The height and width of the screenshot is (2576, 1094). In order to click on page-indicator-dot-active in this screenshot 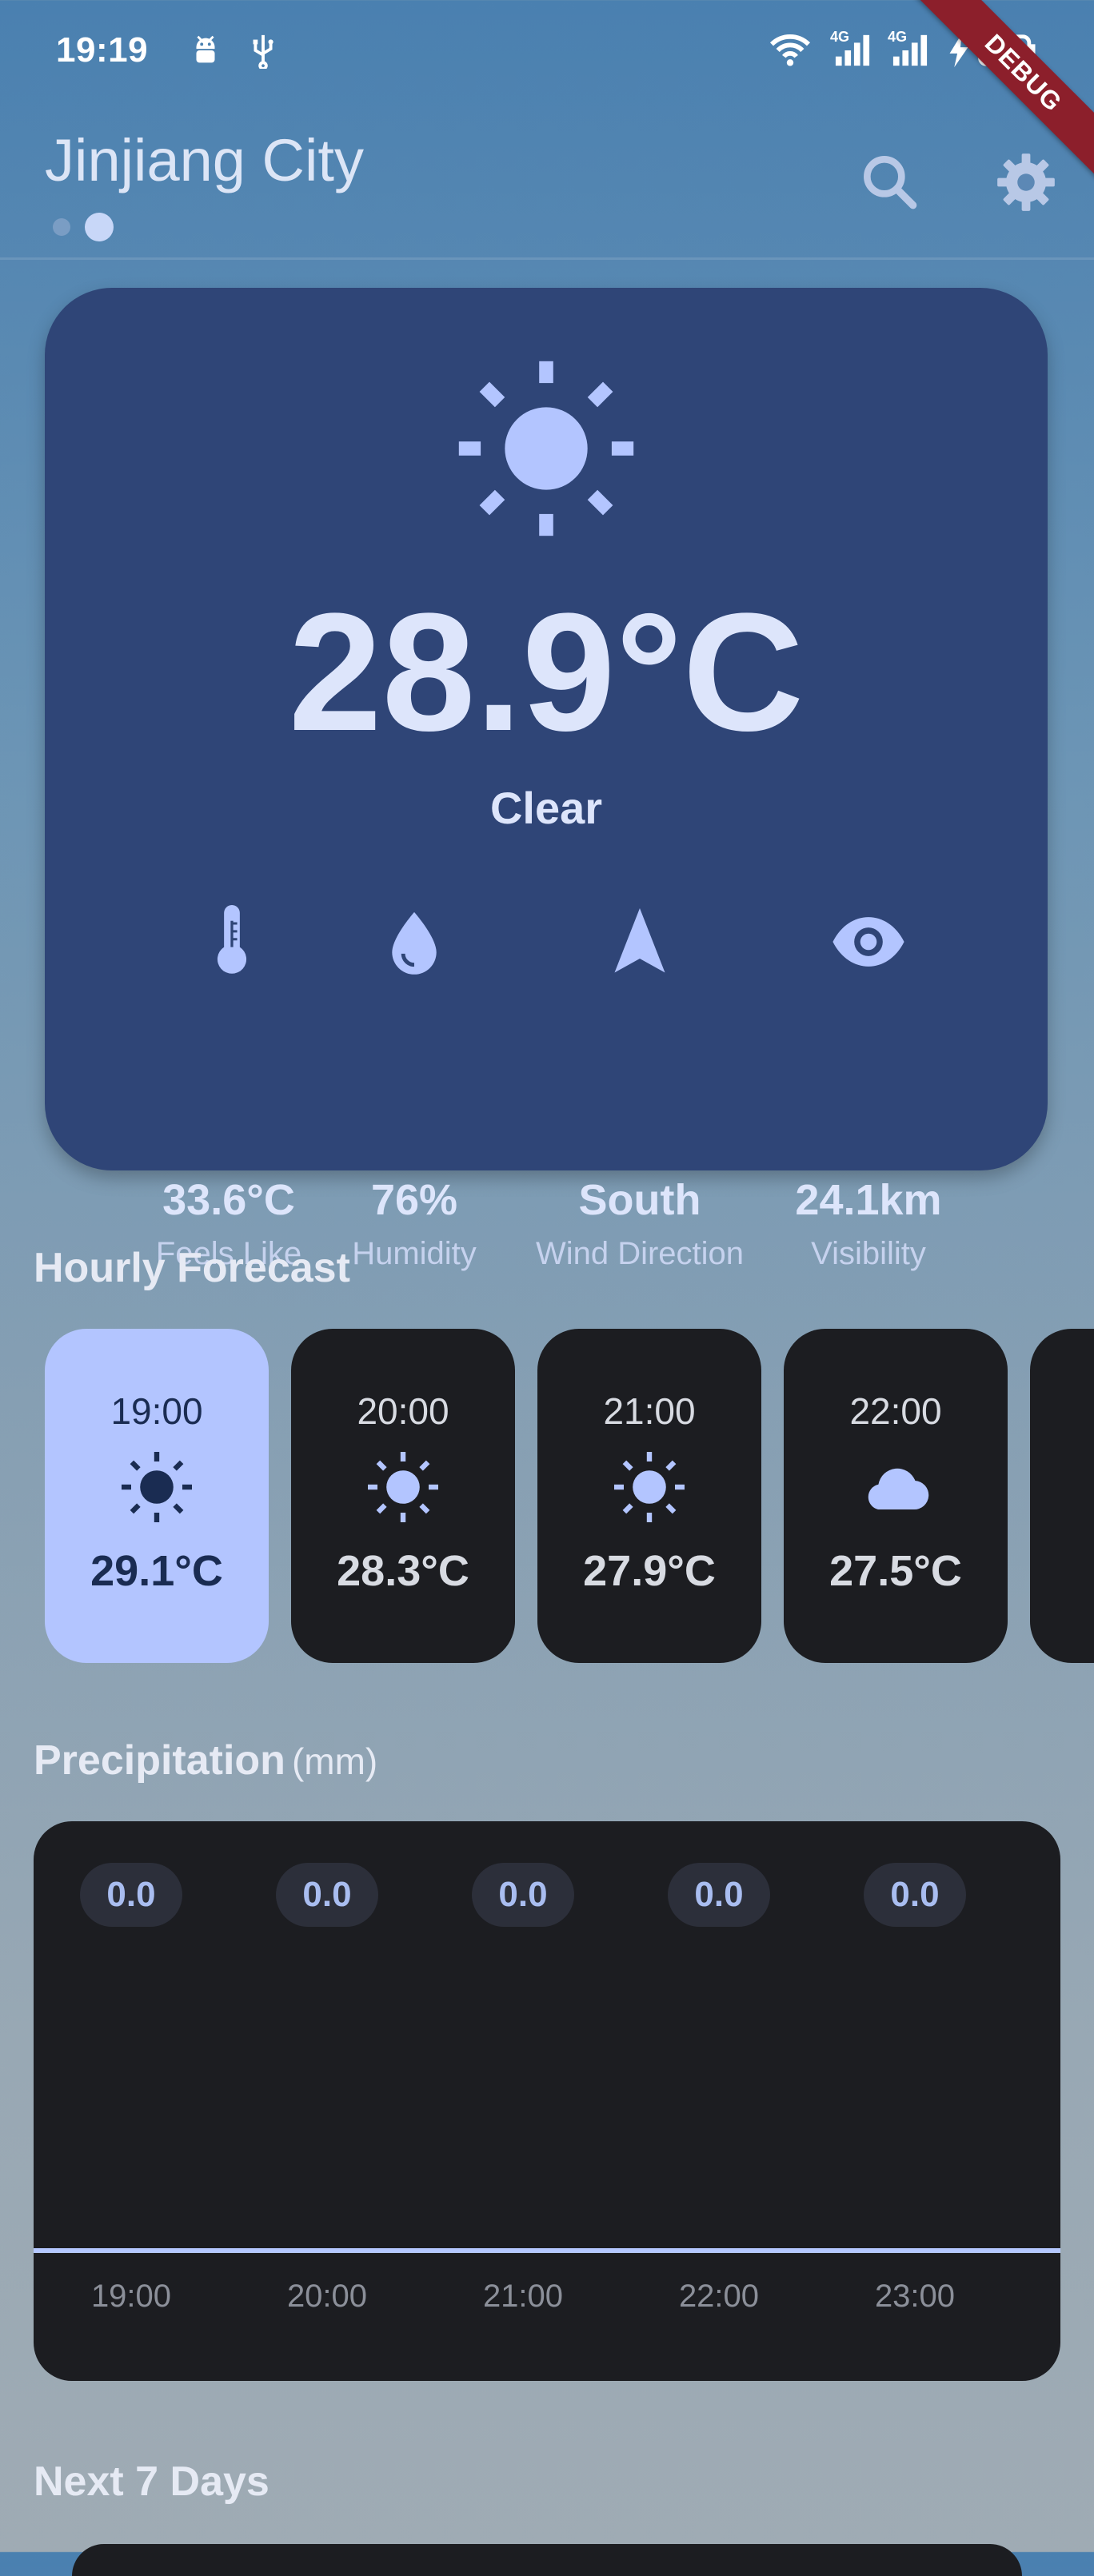, I will do `click(99, 227)`.